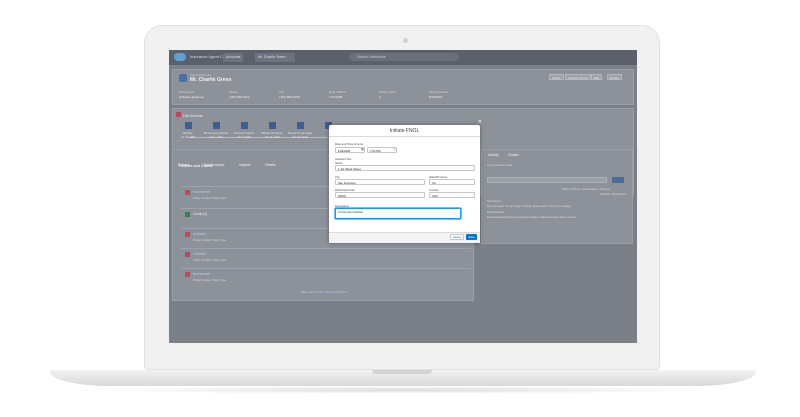 The image size is (800, 417). What do you see at coordinates (398, 213) in the screenshot?
I see `description-textarea: I'm the one involved` at bounding box center [398, 213].